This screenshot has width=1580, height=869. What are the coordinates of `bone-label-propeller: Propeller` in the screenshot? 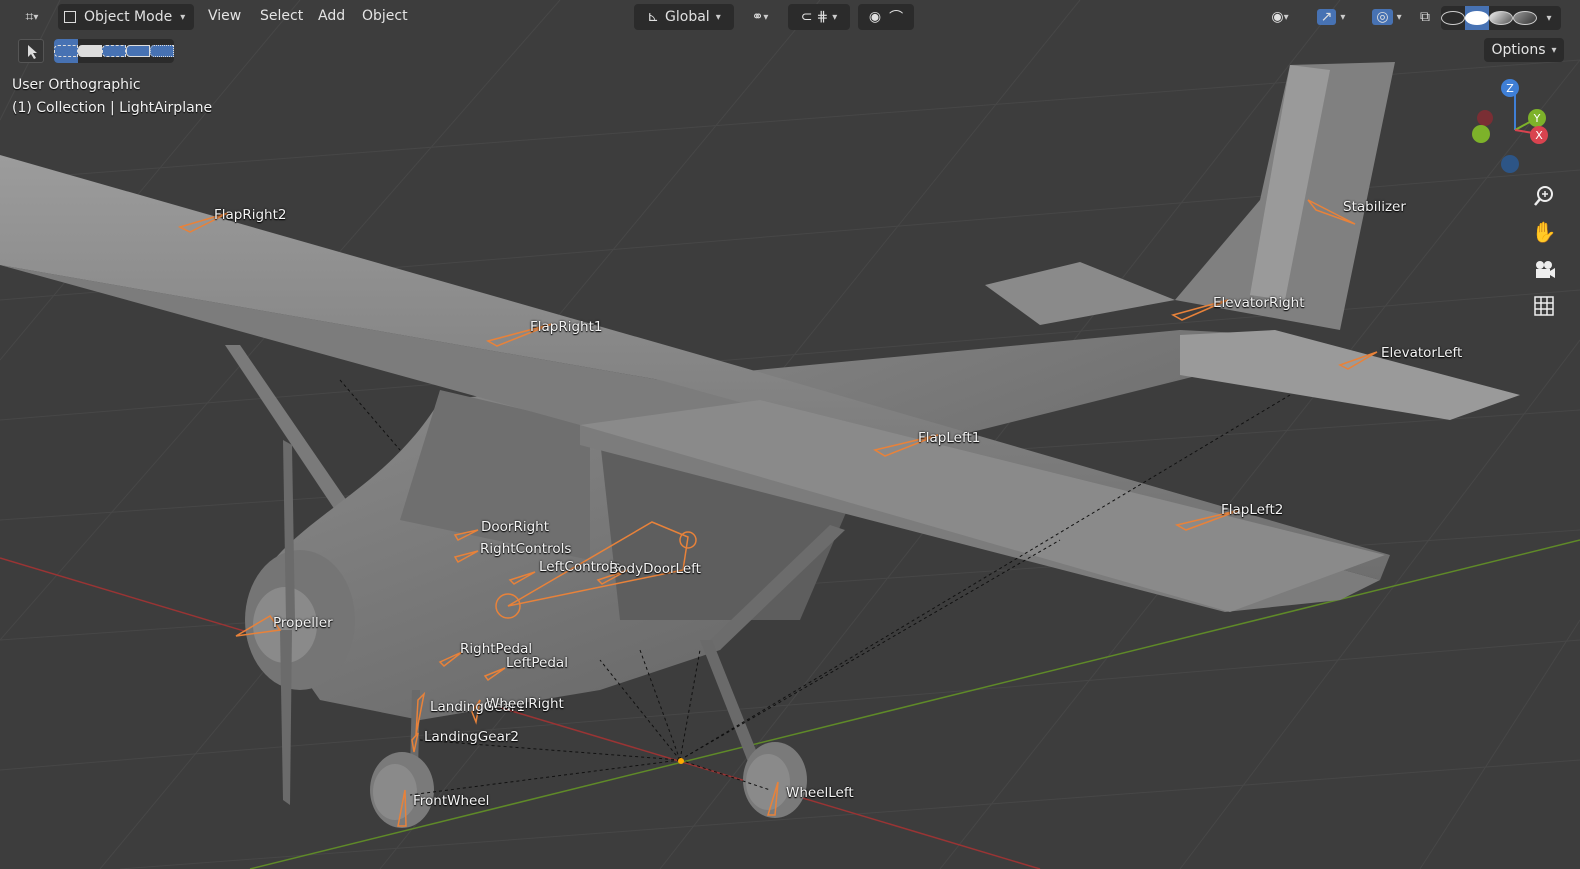 It's located at (303, 623).